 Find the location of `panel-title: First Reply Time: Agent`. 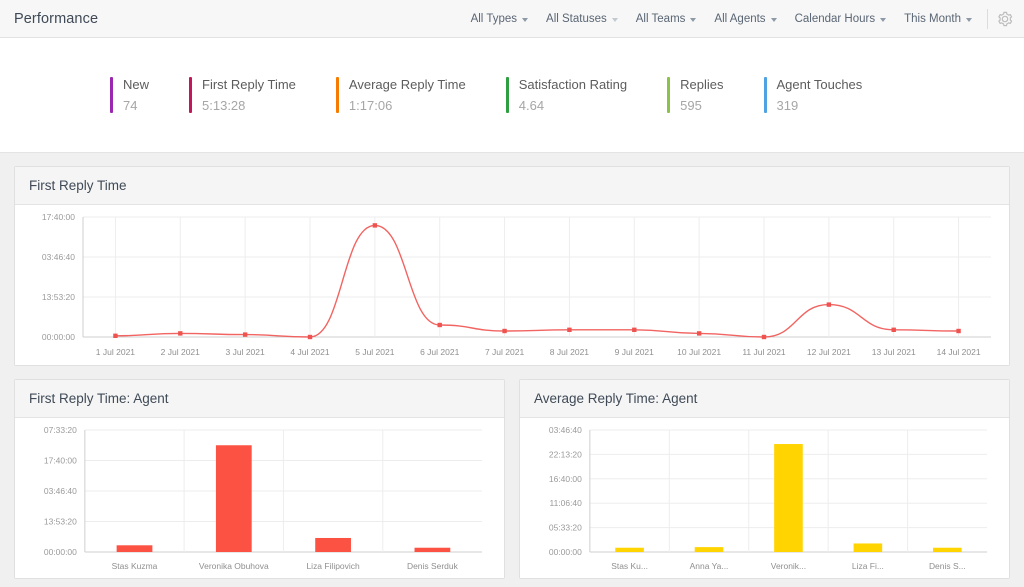

panel-title: First Reply Time: Agent is located at coordinates (259, 399).